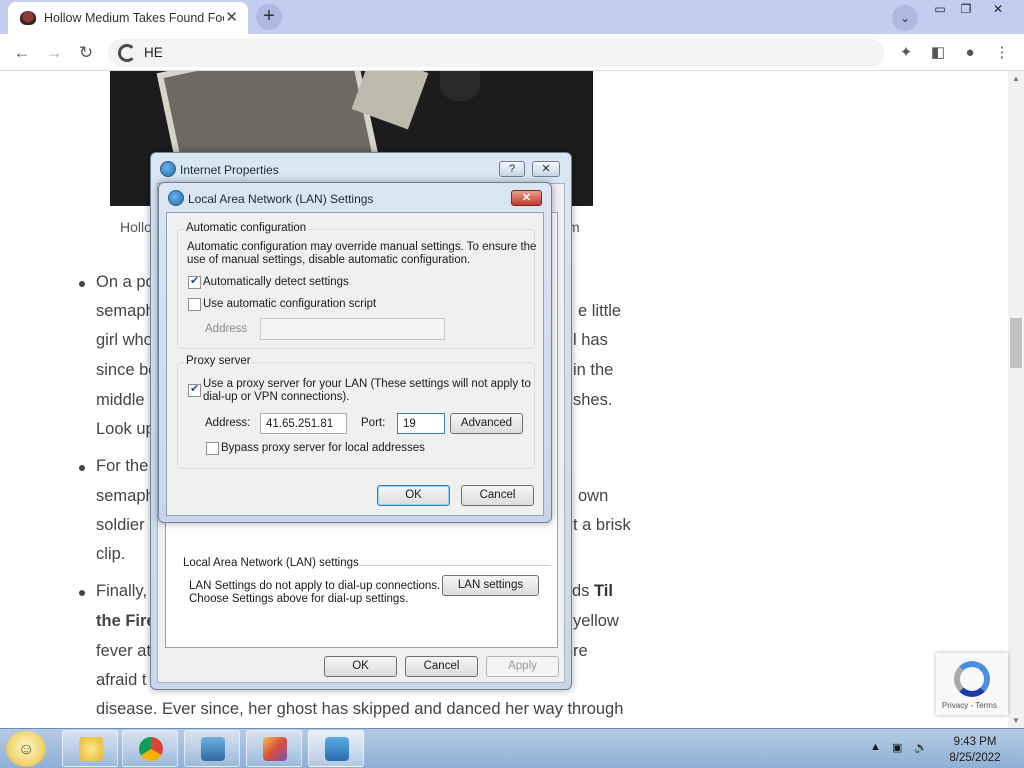  Describe the element at coordinates (22, 53) in the screenshot. I see `back-button: ←` at that location.